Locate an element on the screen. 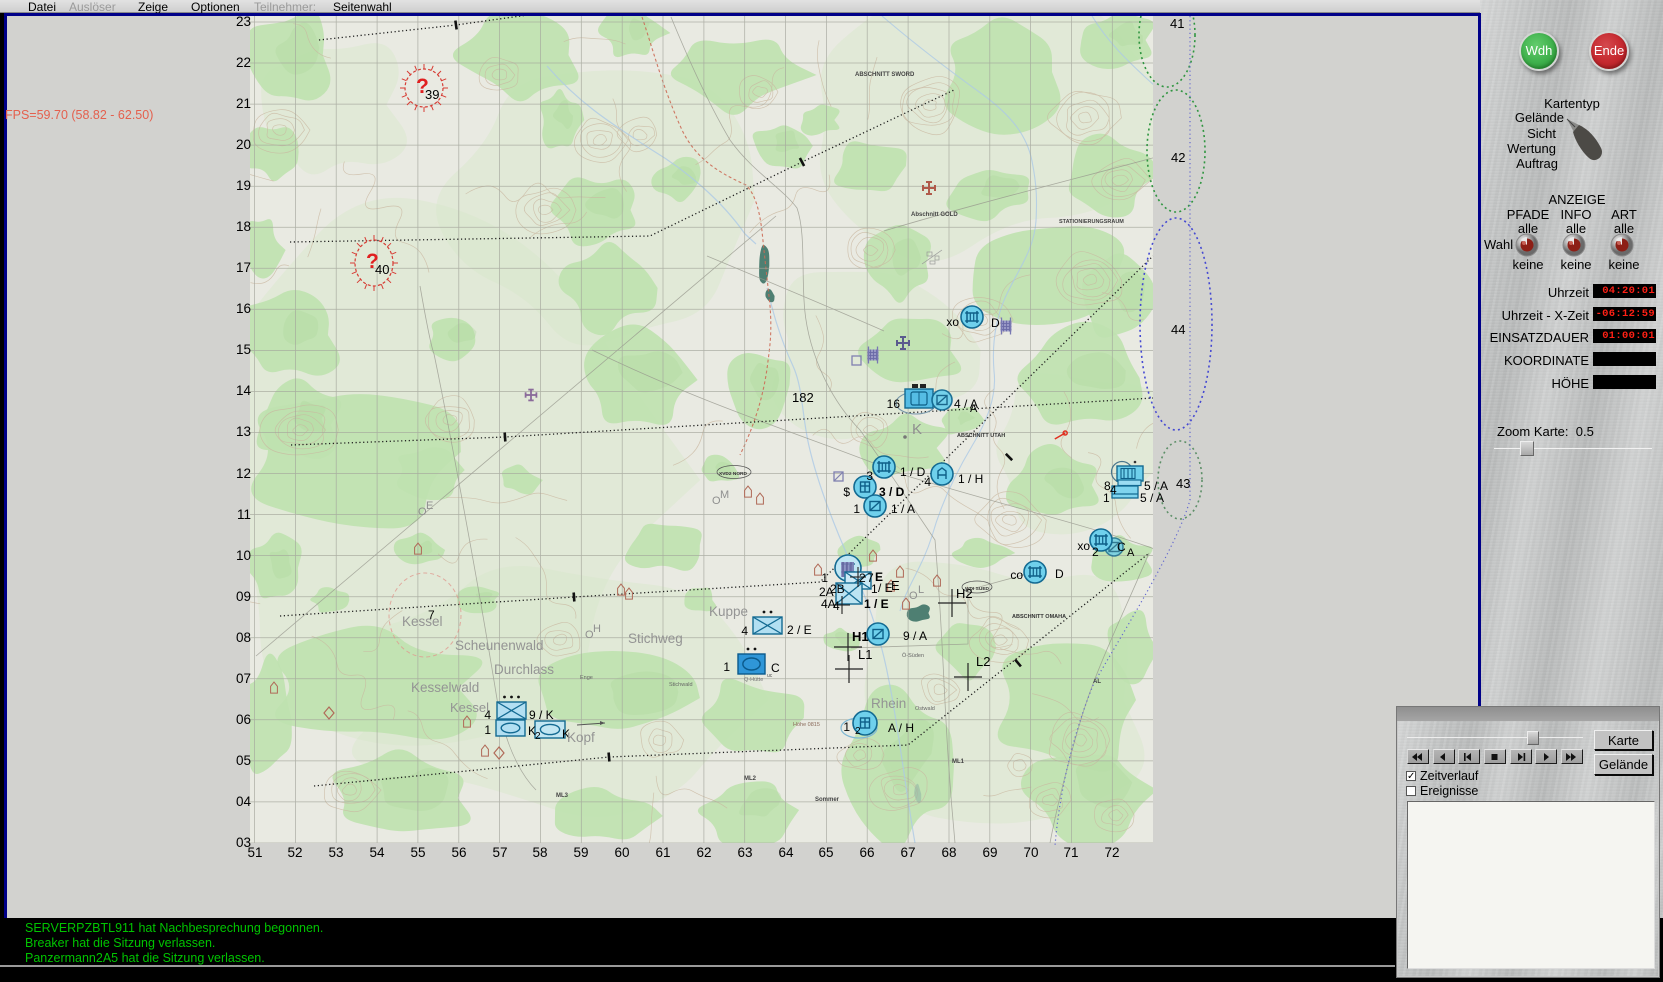 This screenshot has height=982, width=1663. svg-text: 14 is located at coordinates (244, 390).